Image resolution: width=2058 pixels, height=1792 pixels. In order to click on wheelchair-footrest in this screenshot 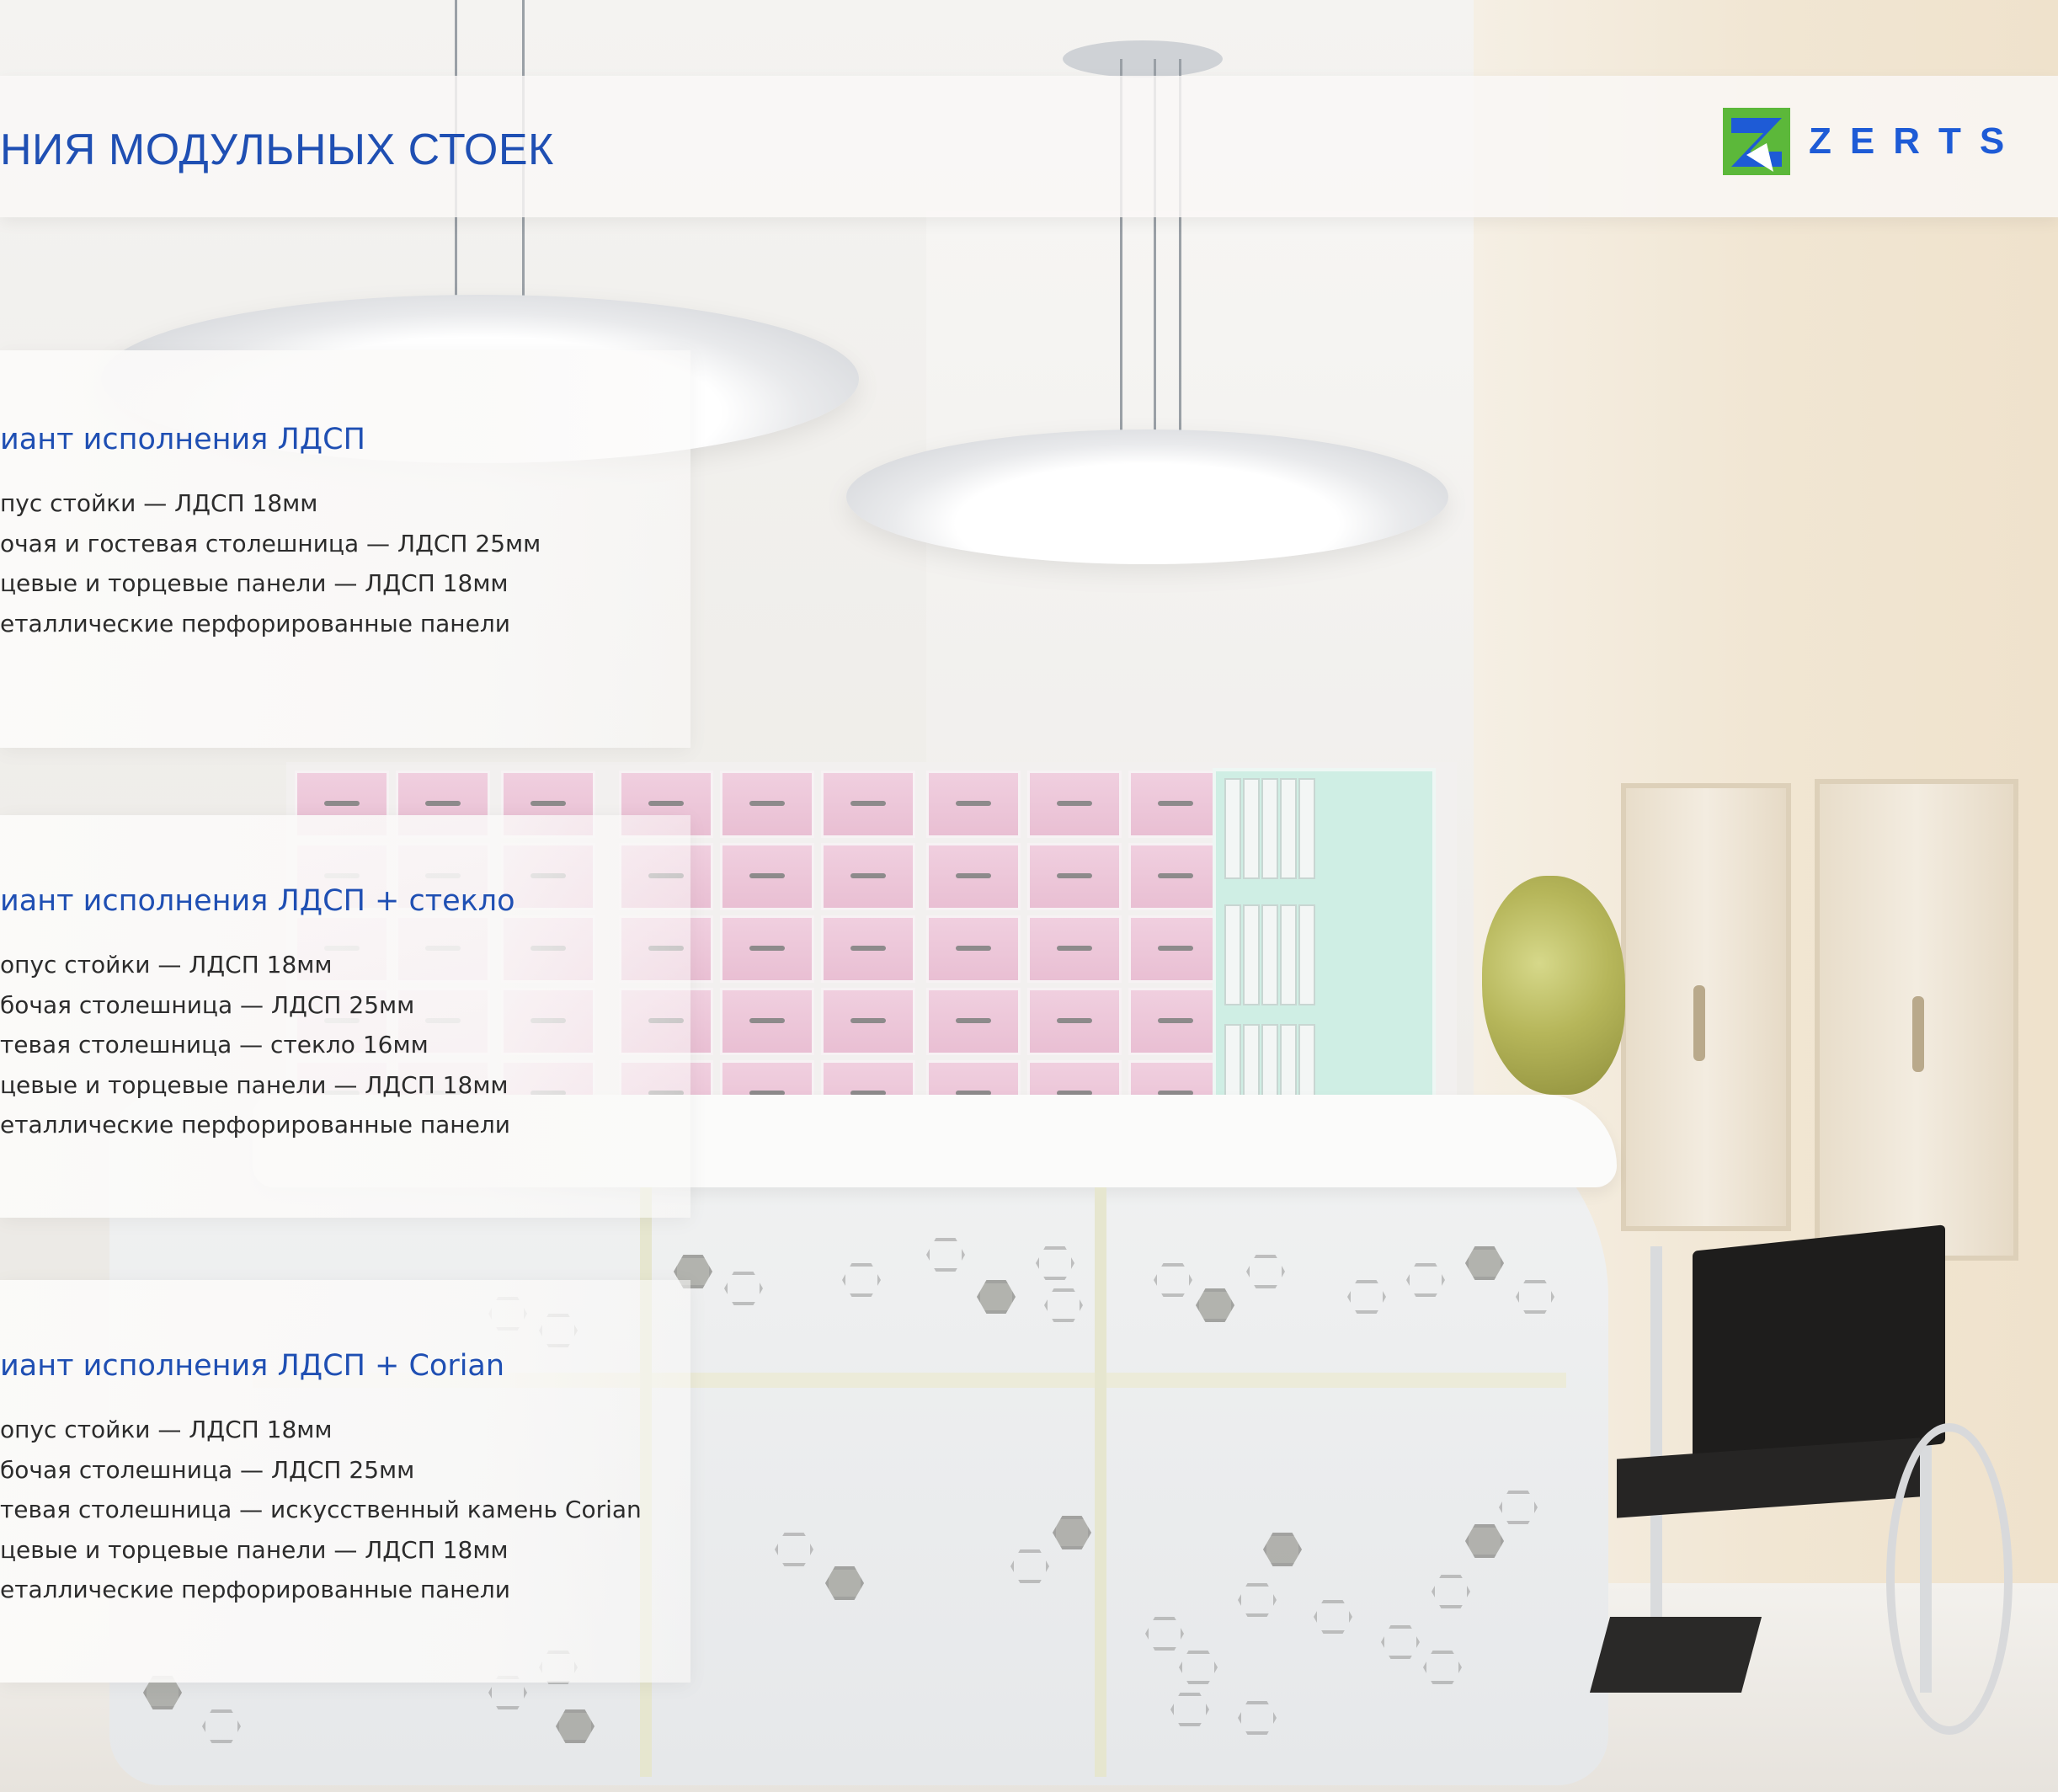, I will do `click(1675, 1655)`.